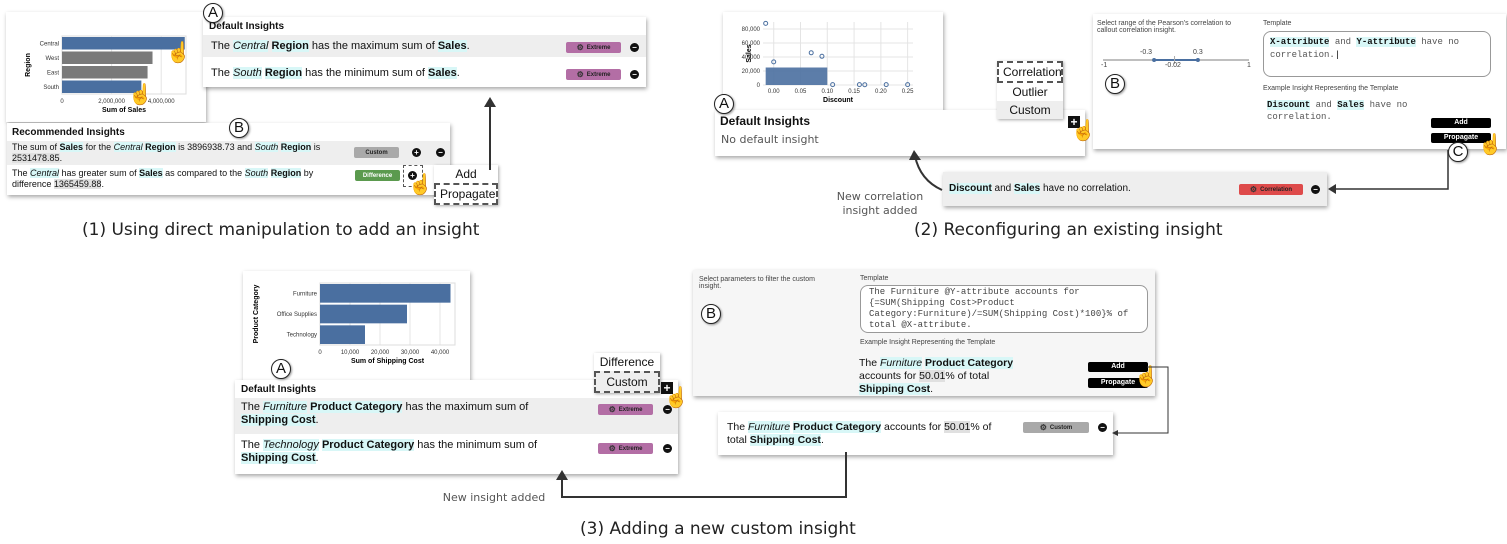 The image size is (1507, 544). Describe the element at coordinates (494, 497) in the screenshot. I see `new-insight-note: New insight added` at that location.